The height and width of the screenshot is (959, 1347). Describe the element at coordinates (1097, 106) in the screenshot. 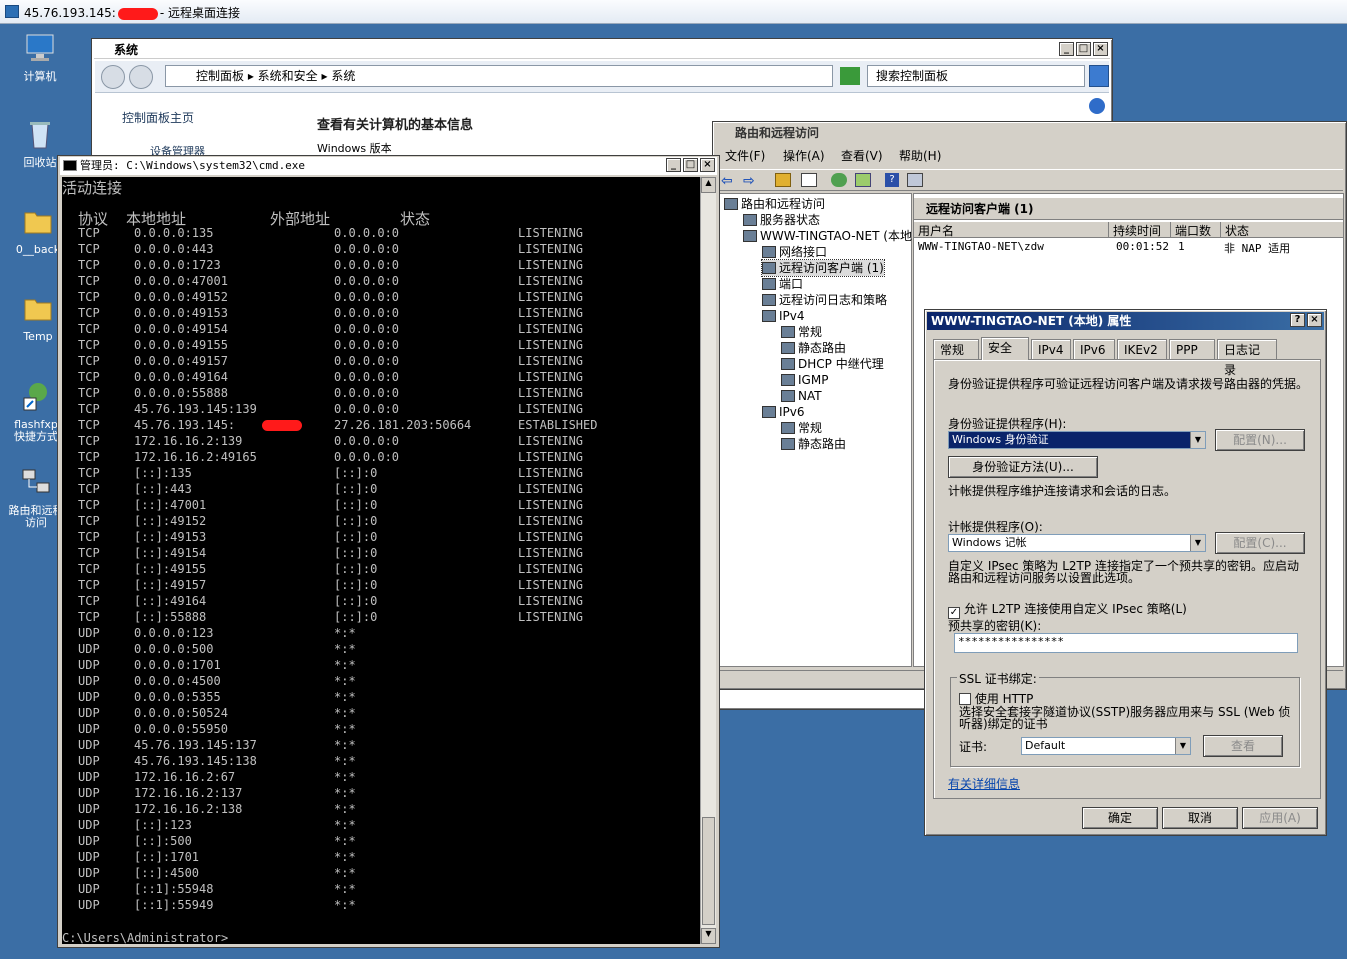

I see `help-icon` at that location.